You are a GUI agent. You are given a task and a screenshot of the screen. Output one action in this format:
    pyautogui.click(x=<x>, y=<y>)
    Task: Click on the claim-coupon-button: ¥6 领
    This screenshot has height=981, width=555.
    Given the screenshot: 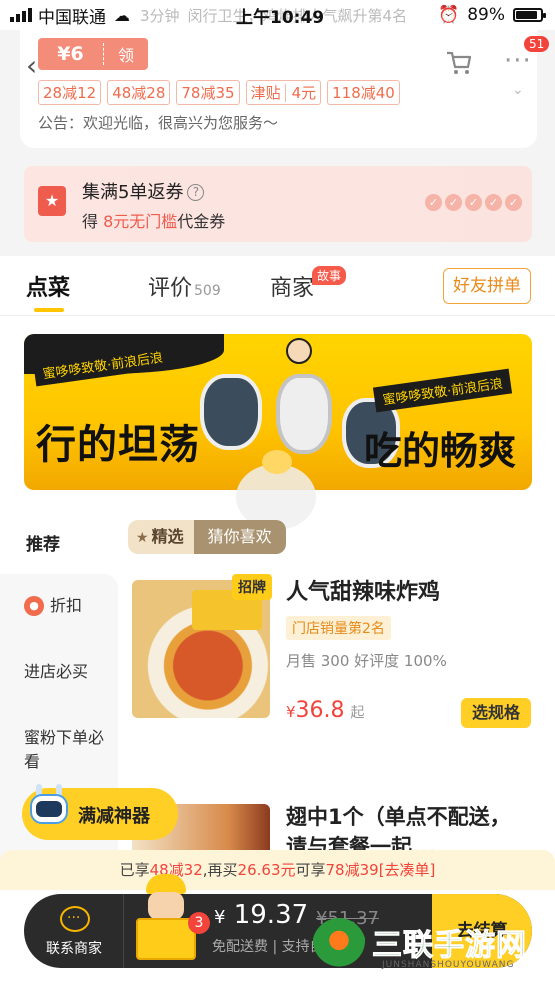 What is the action you would take?
    pyautogui.click(x=93, y=54)
    